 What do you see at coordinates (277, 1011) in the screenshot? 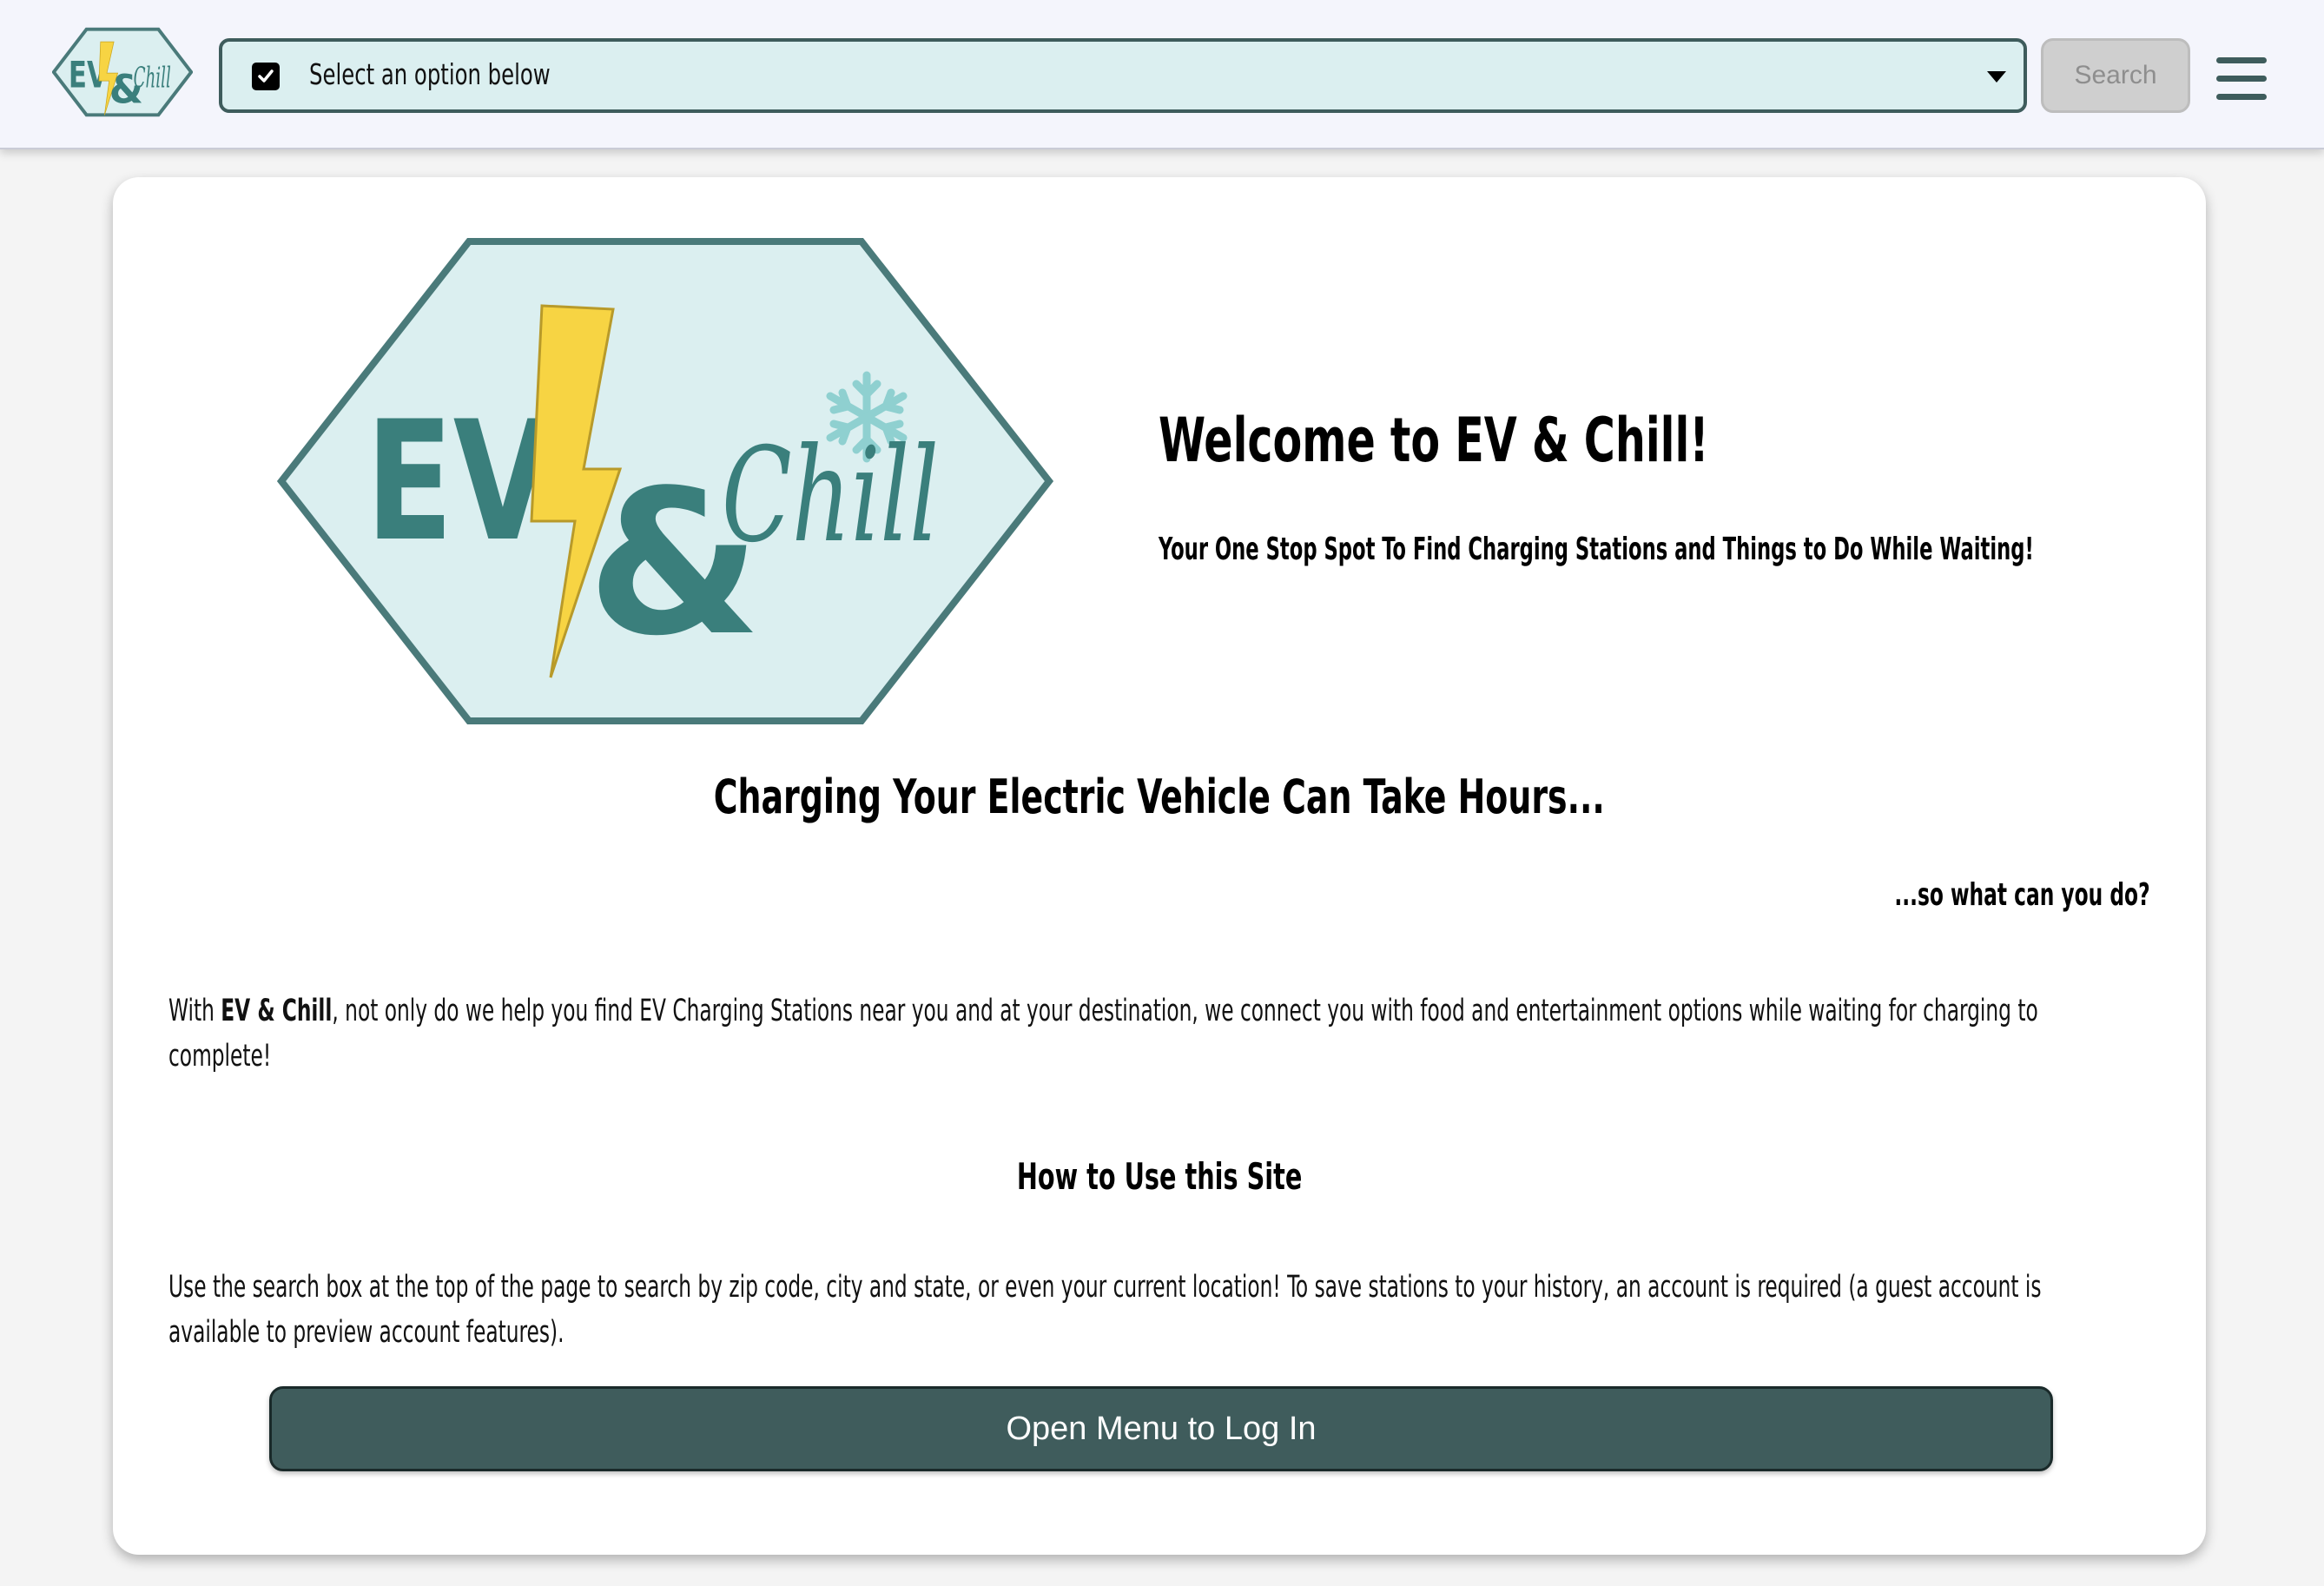
I see `intro-brand: EV & Chill` at bounding box center [277, 1011].